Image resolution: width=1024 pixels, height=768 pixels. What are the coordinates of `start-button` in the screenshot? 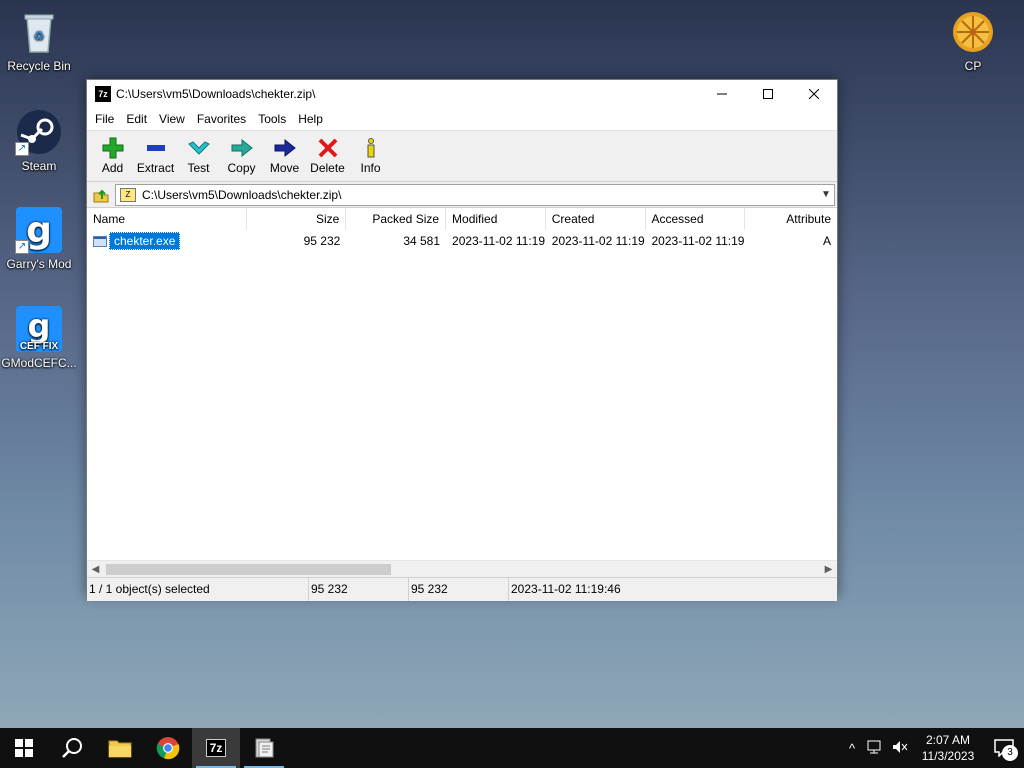 It's located at (24, 748).